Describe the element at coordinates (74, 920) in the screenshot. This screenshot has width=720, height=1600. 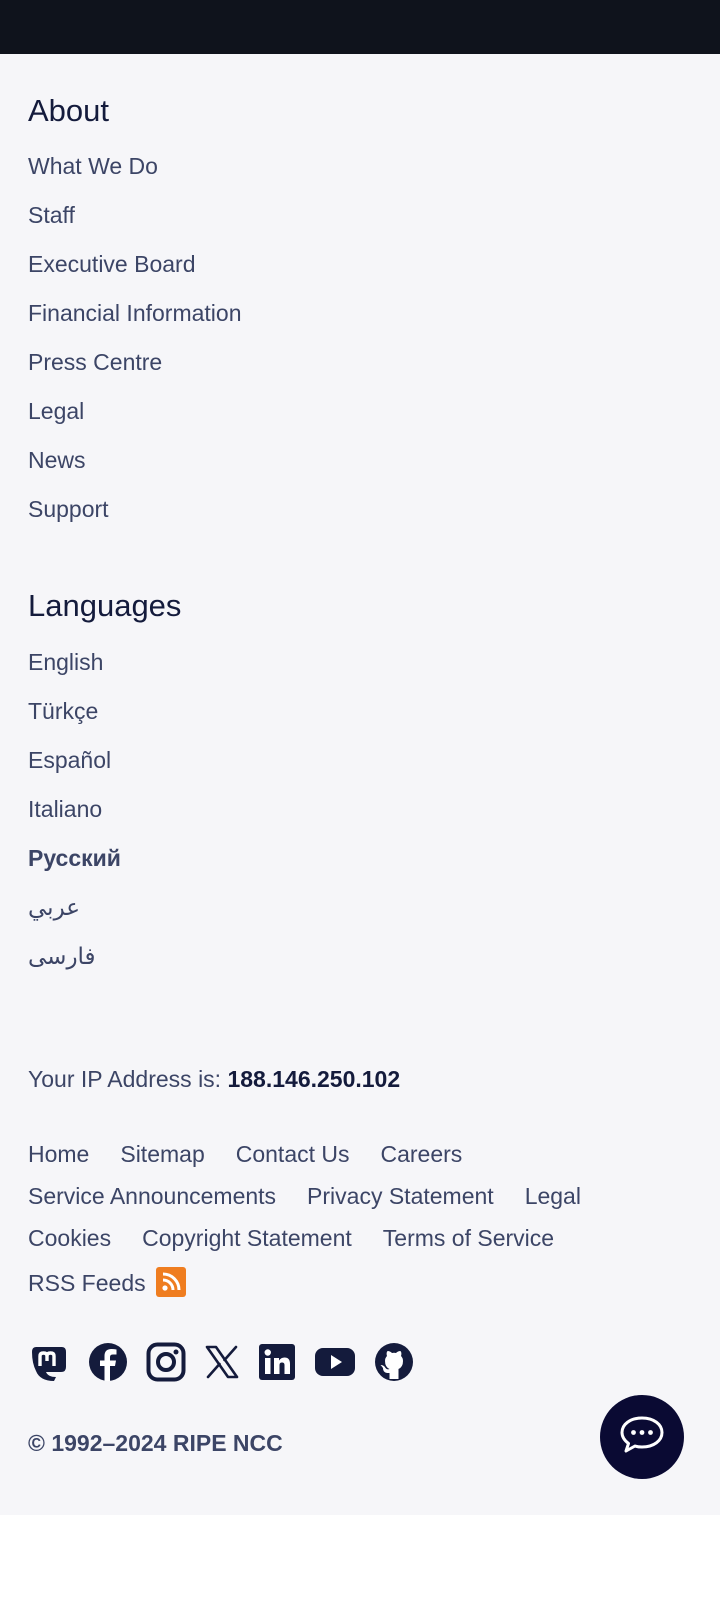
I see `language-link-arabic: عربي` at that location.